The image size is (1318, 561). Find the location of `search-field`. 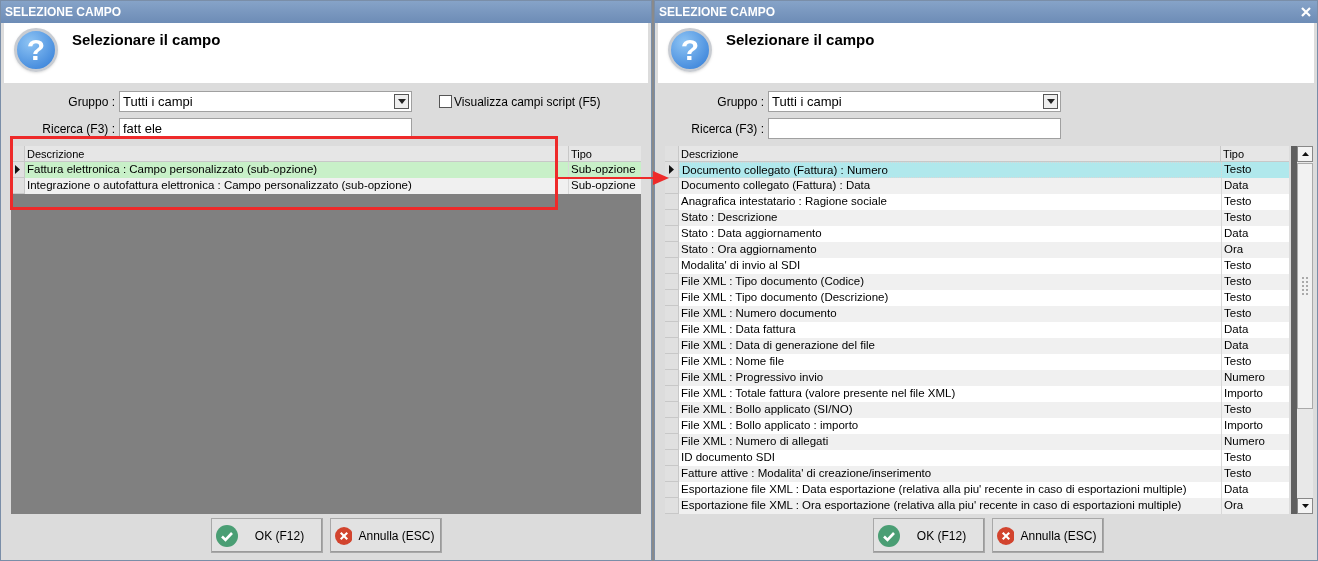

search-field is located at coordinates (914, 128).